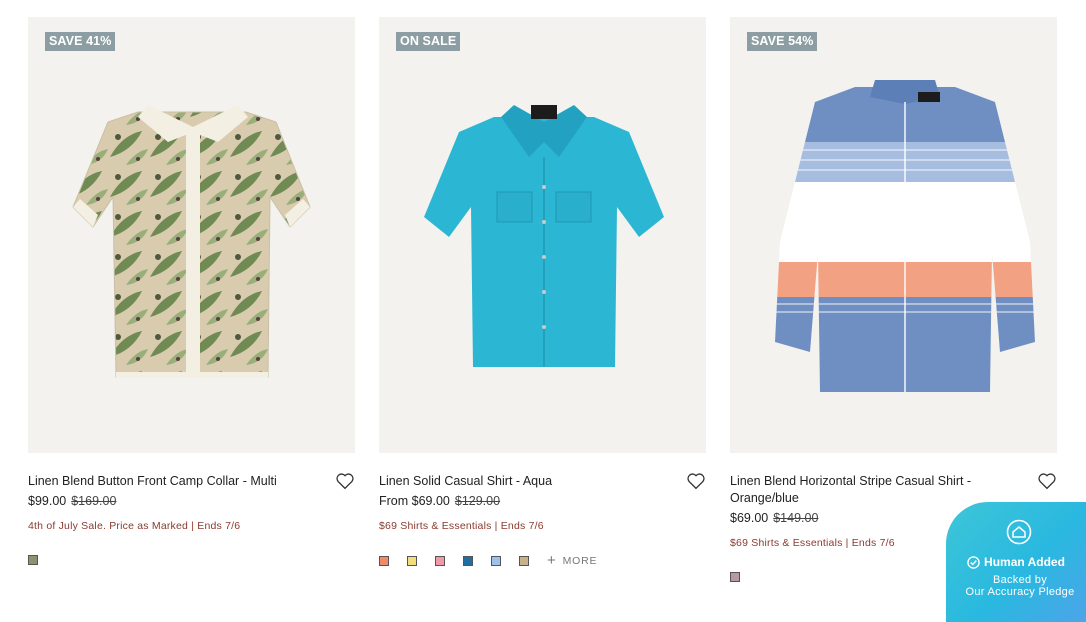 The height and width of the screenshot is (622, 1086). I want to click on original-price: $129.00, so click(477, 501).